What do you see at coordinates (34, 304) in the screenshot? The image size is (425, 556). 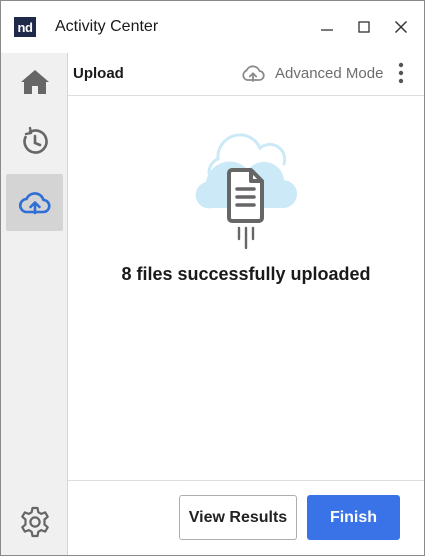 I see `sidebar` at bounding box center [34, 304].